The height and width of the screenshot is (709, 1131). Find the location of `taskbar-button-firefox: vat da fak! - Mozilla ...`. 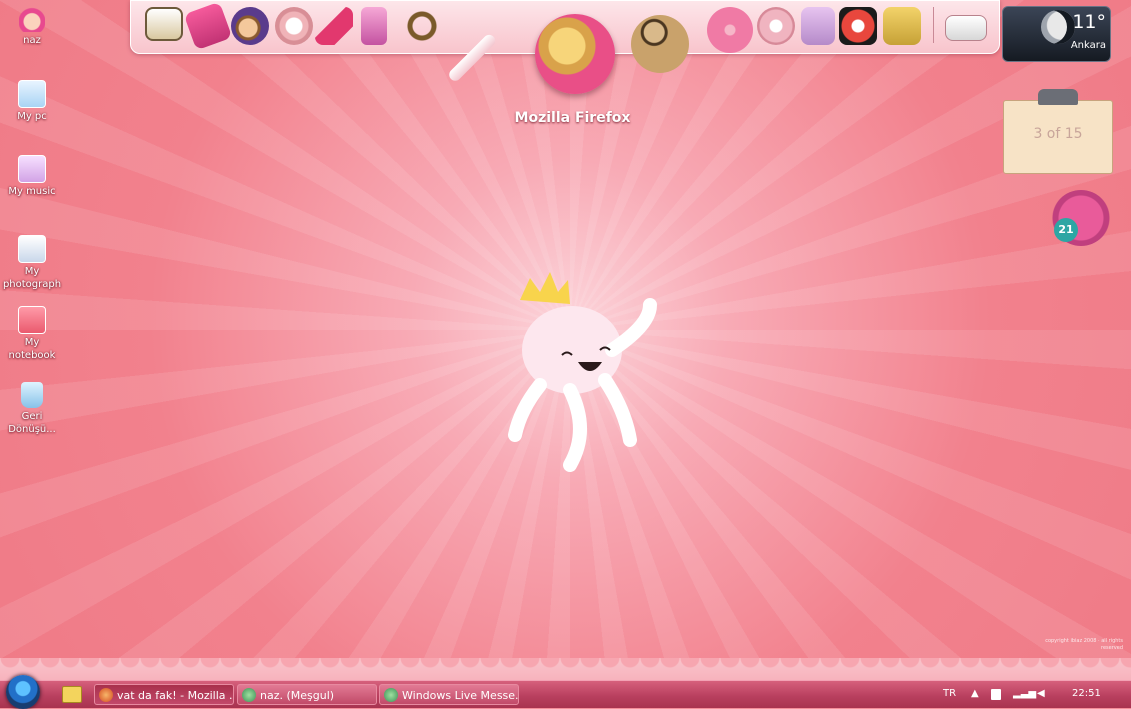

taskbar-button-firefox: vat da fak! - Mozilla ... is located at coordinates (164, 694).